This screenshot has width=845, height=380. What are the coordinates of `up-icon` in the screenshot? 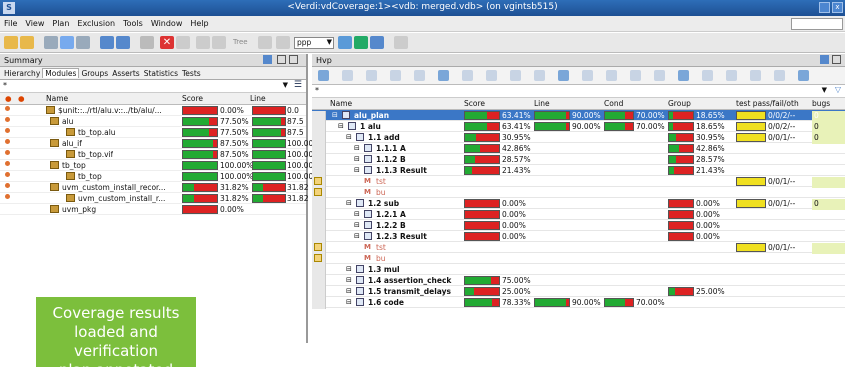 It's located at (491, 75).